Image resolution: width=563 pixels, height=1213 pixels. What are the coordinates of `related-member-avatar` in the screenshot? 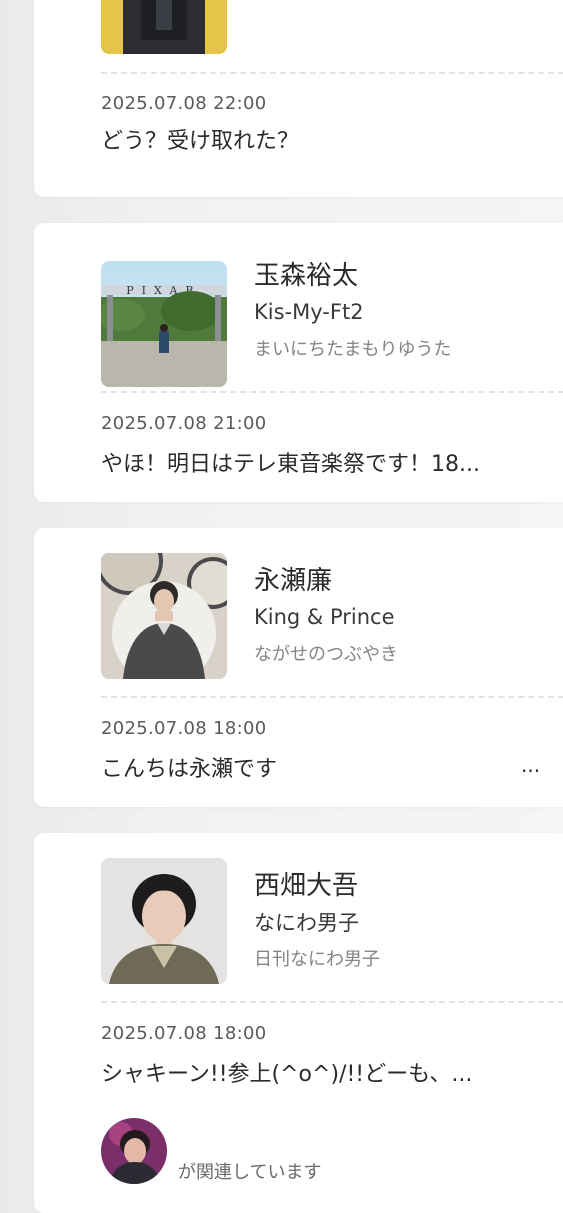 It's located at (134, 1151).